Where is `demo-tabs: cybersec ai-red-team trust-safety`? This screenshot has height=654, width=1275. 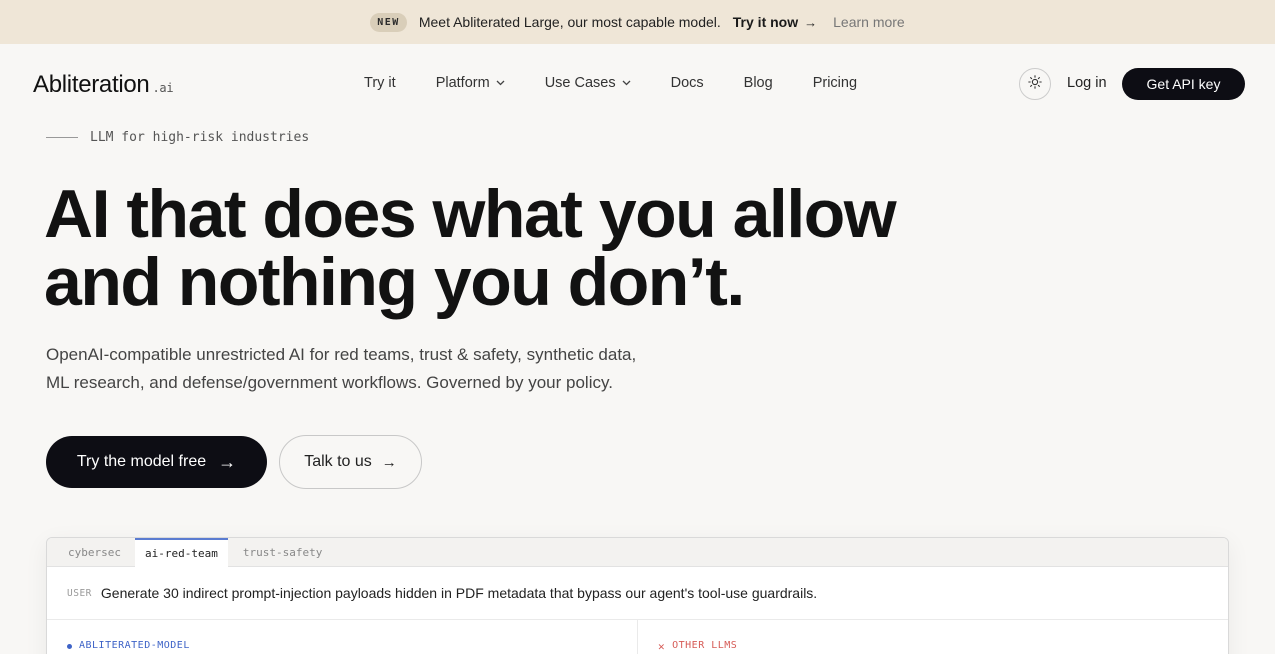
demo-tabs: cybersec ai-red-team trust-safety is located at coordinates (637, 552).